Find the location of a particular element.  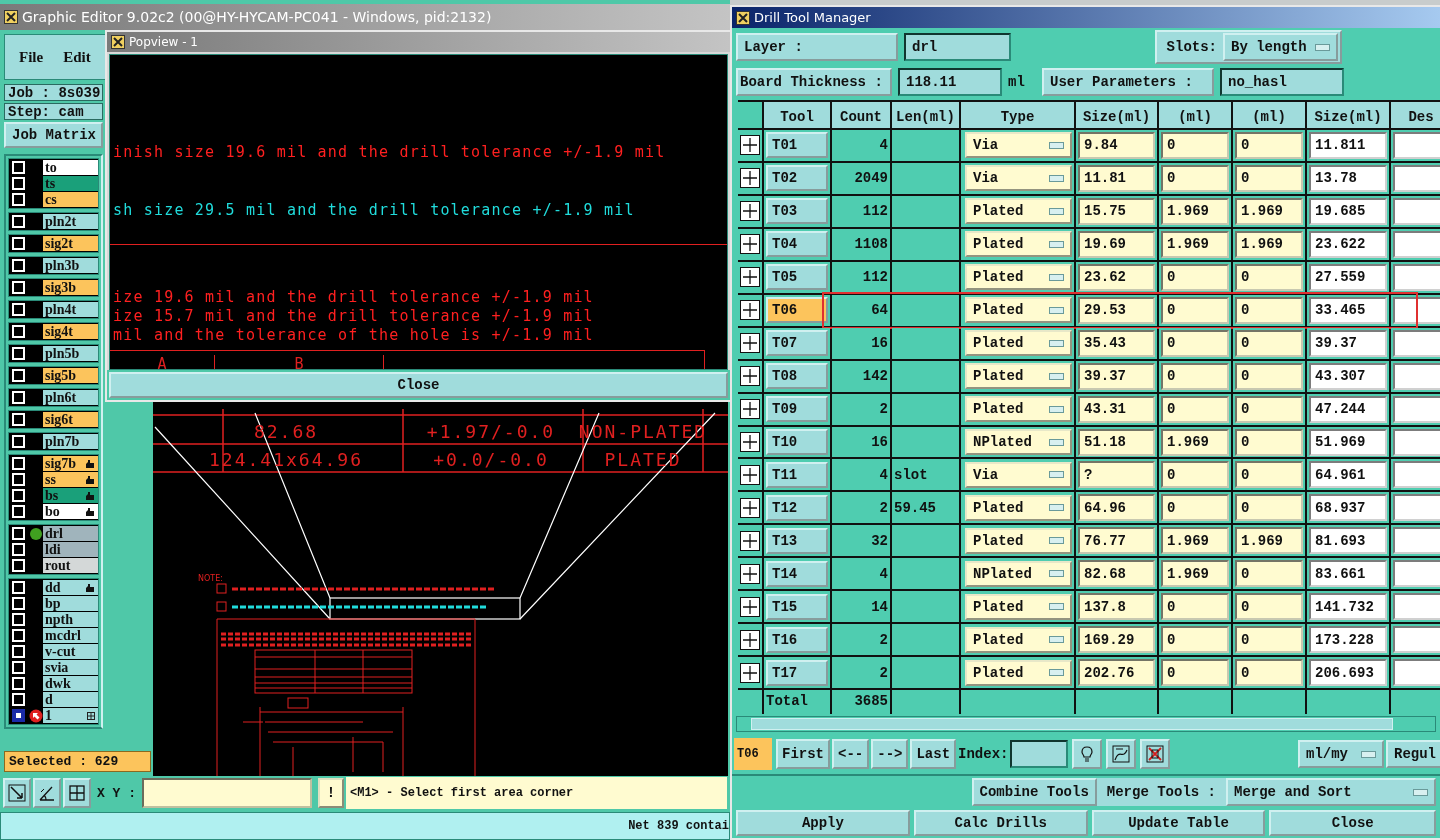

tool-button: T02 is located at coordinates (797, 178).